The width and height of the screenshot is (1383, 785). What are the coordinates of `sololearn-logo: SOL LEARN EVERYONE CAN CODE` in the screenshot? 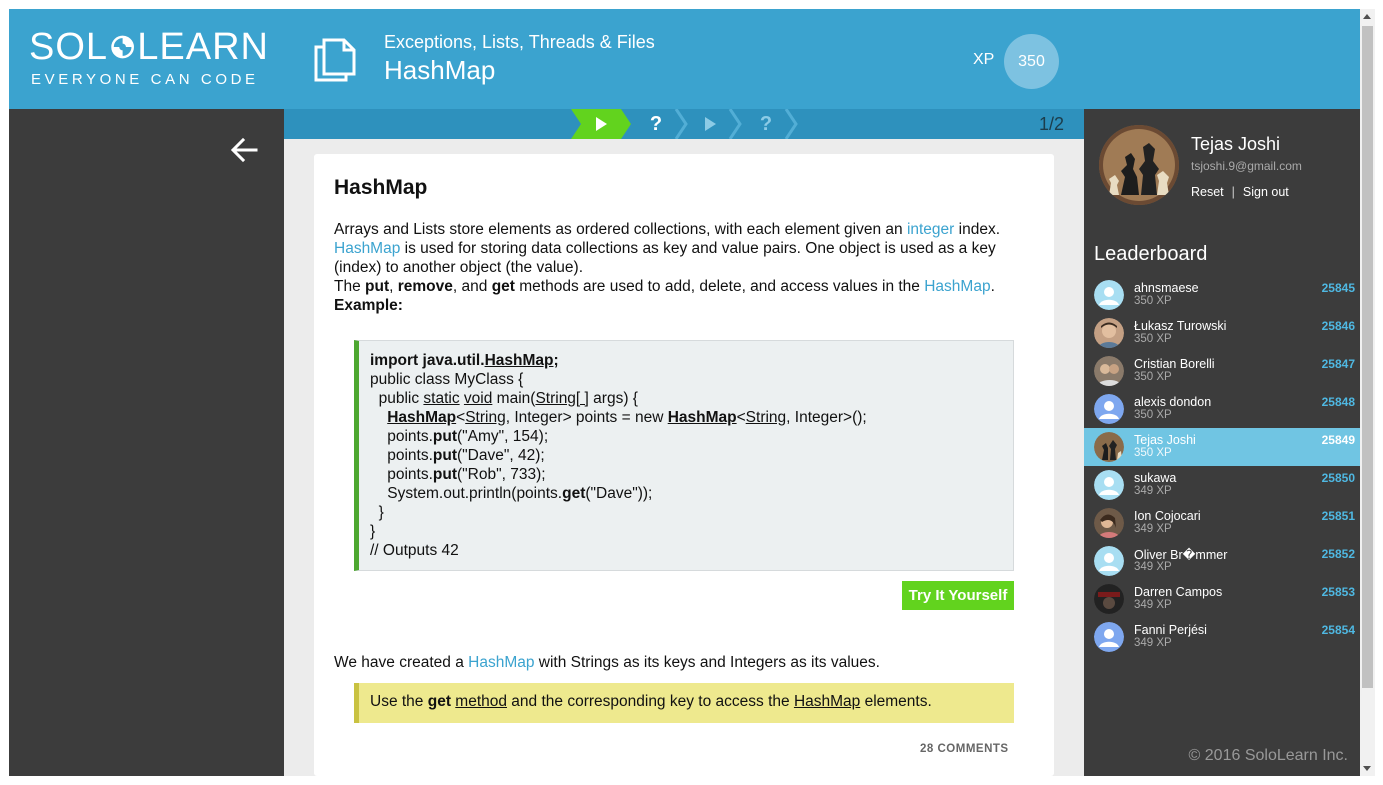 It's located at (149, 57).